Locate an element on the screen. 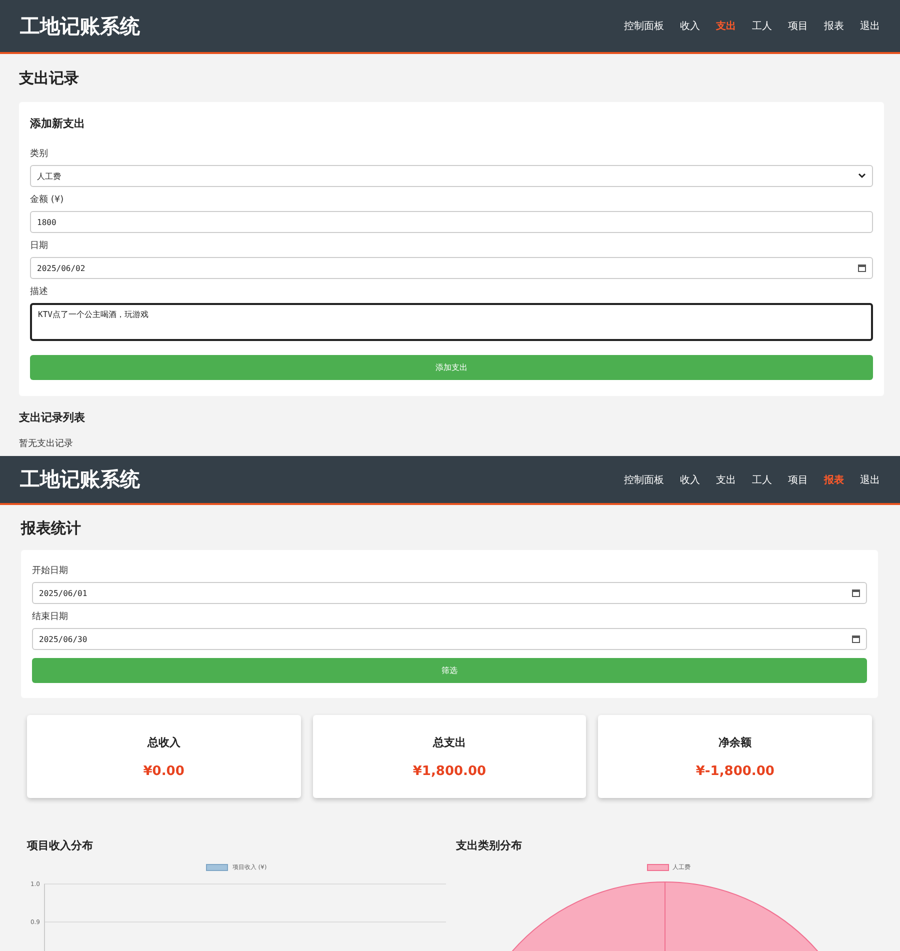  page-heading: 支出记录 is located at coordinates (49, 78).